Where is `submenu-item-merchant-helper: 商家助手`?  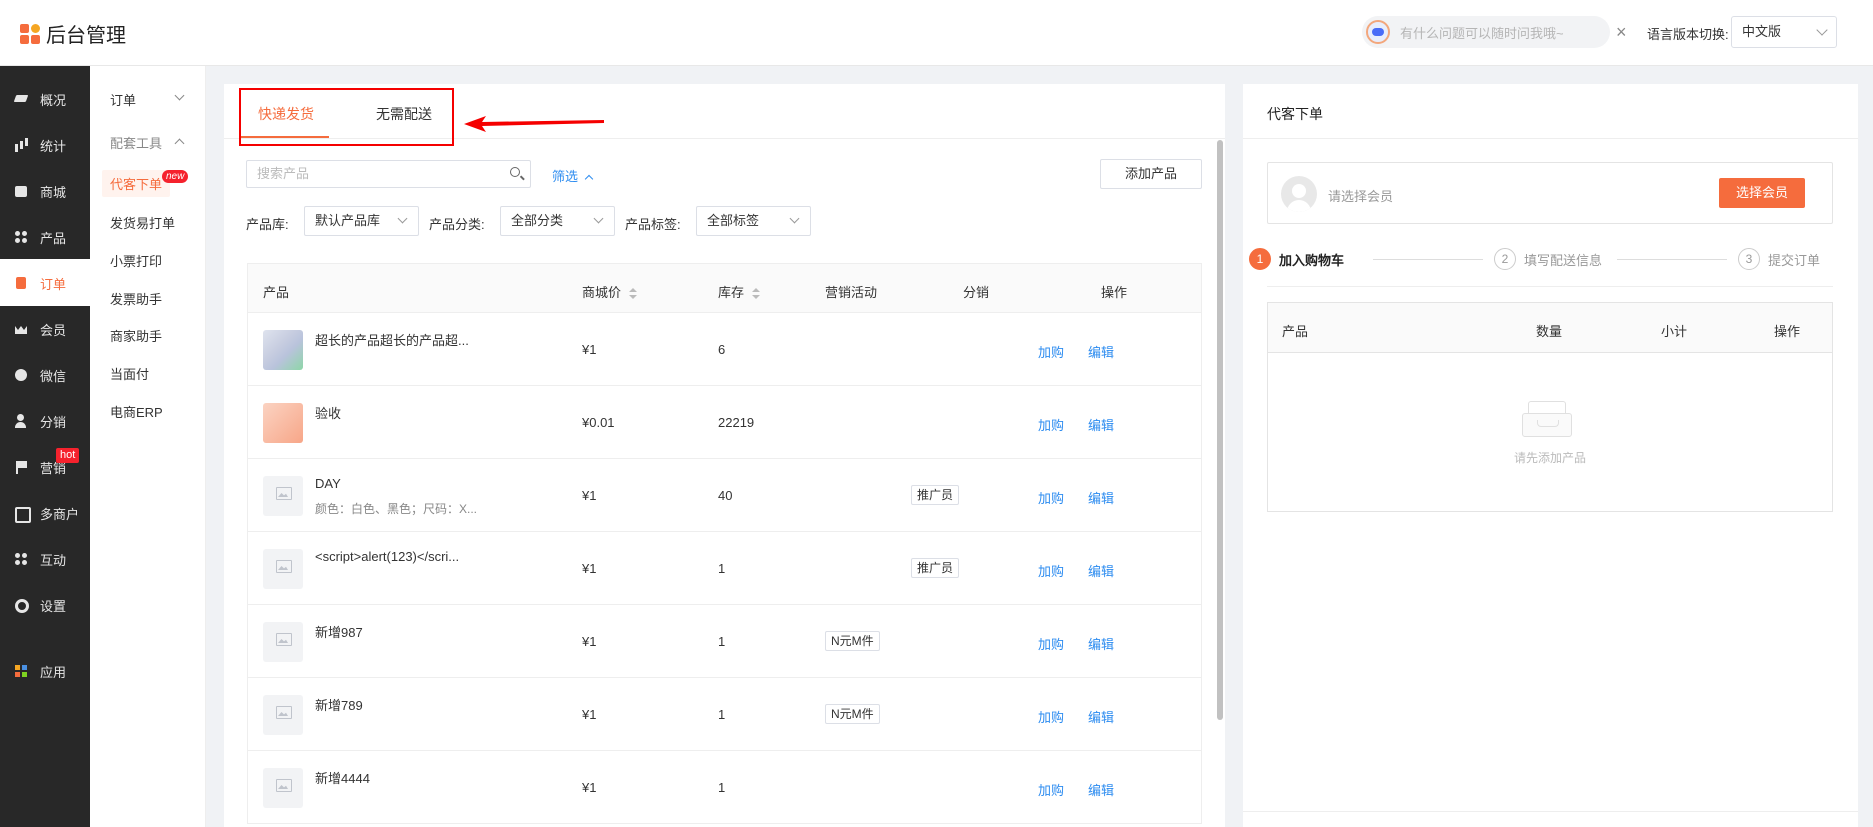
submenu-item-merchant-helper: 商家助手 is located at coordinates (136, 335).